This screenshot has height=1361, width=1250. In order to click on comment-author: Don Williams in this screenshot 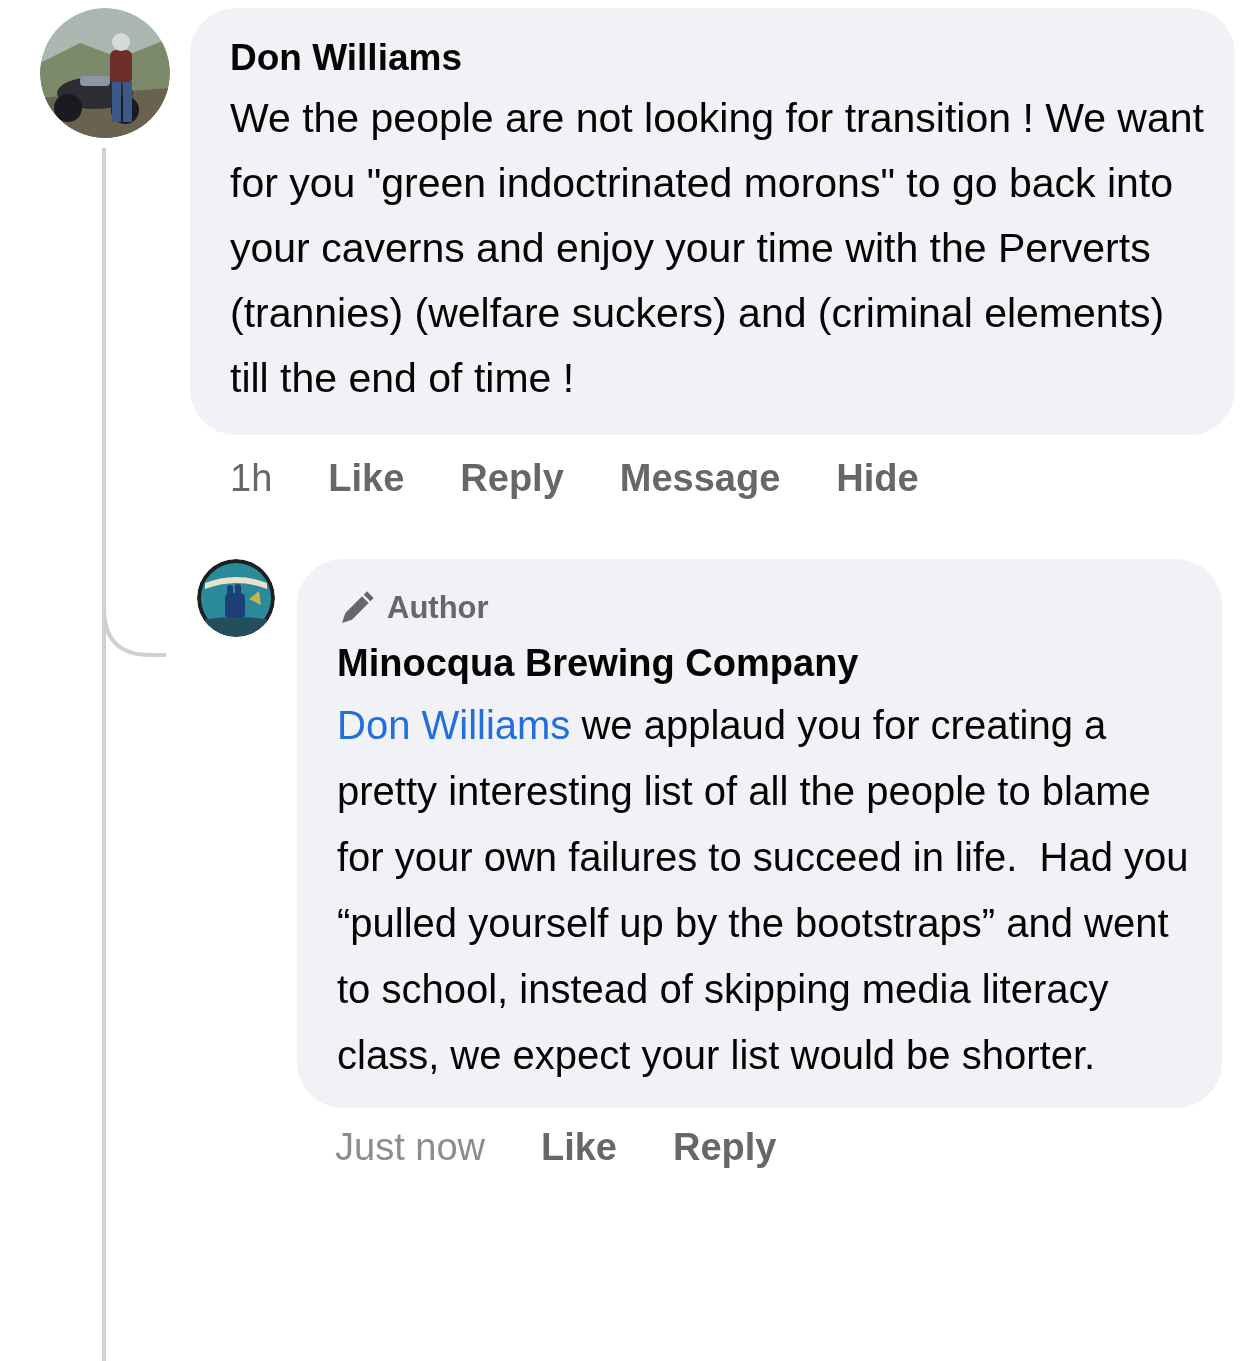, I will do `click(717, 58)`.